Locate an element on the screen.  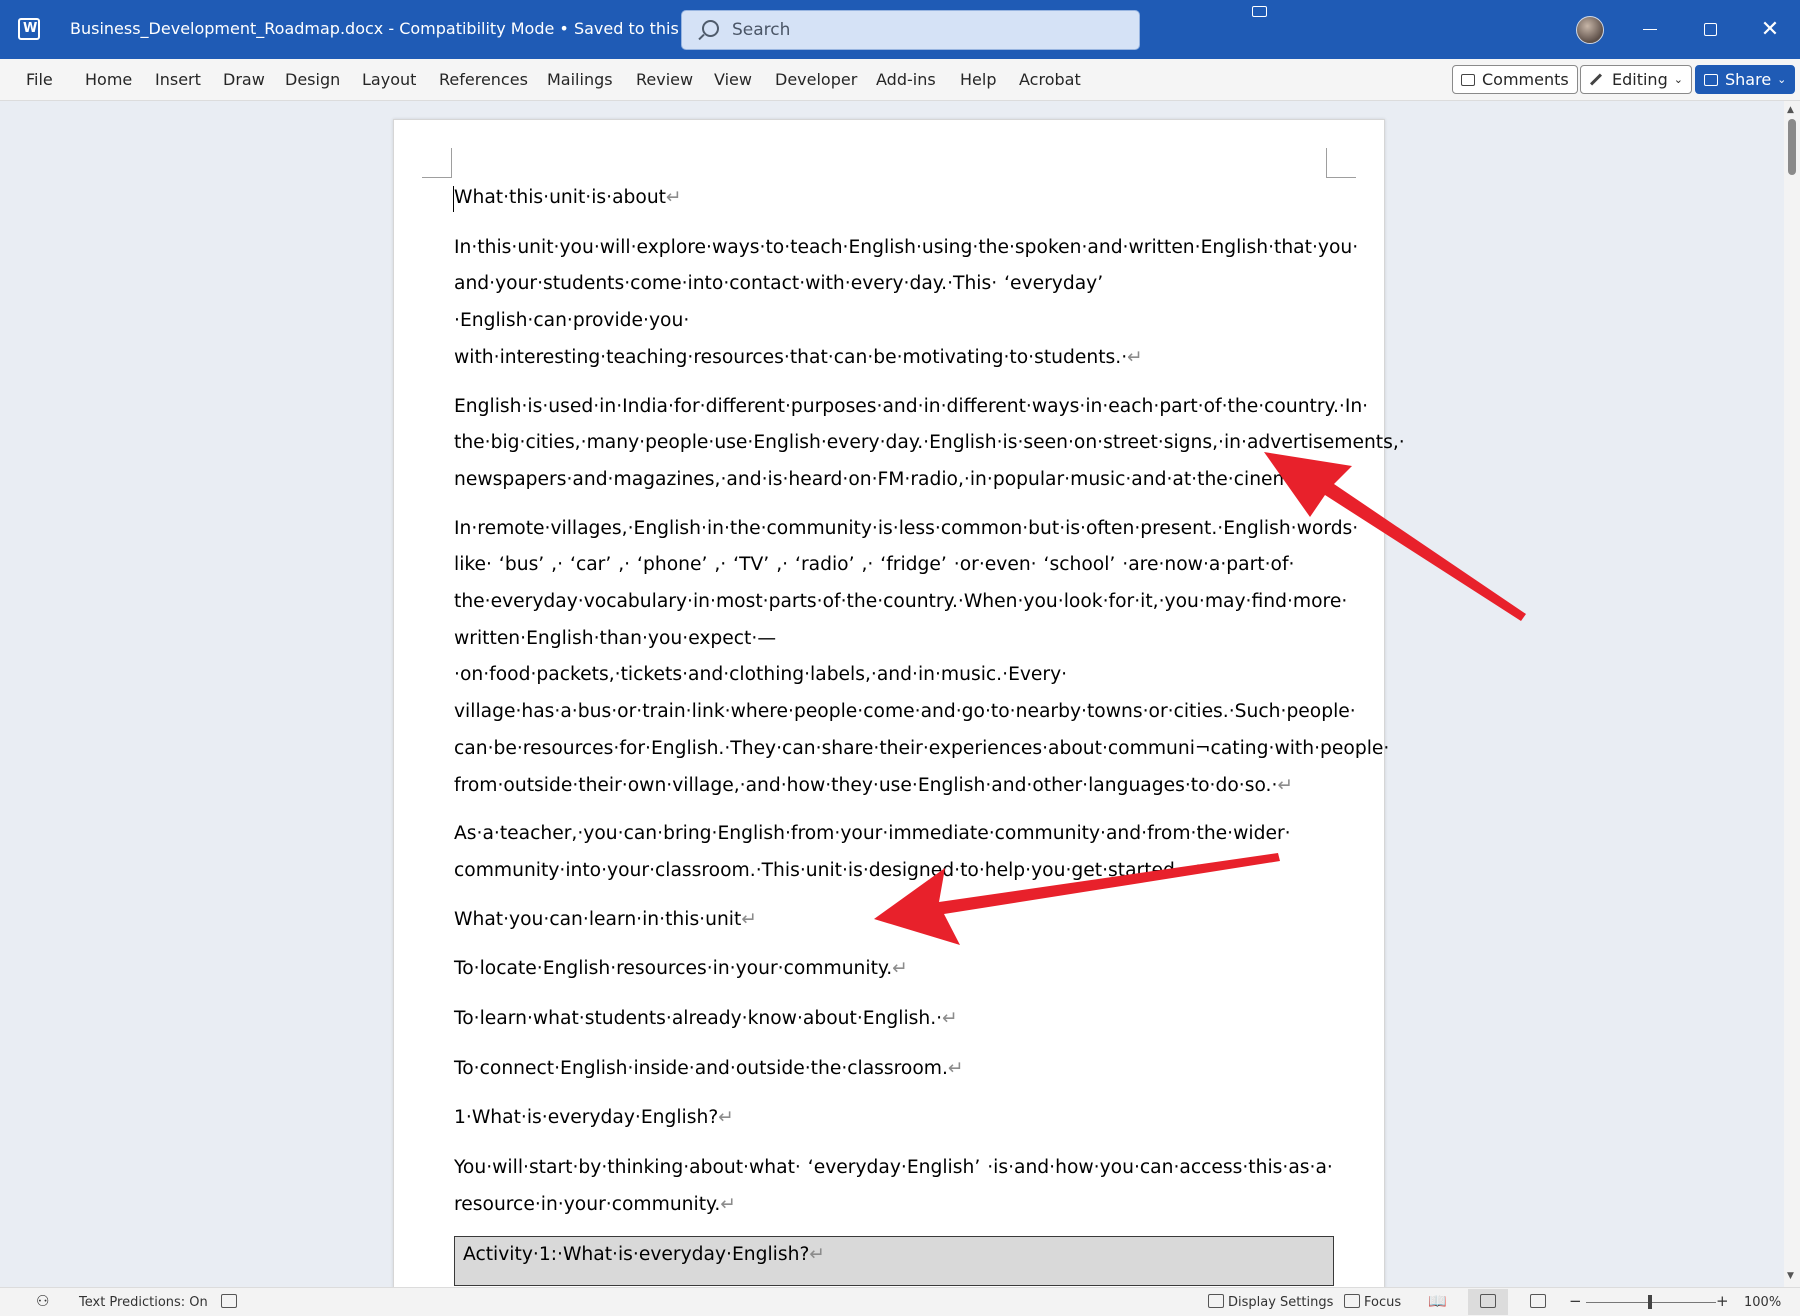
activity-title: Activity·1:·What·is·everyday·English? is located at coordinates (636, 1254).